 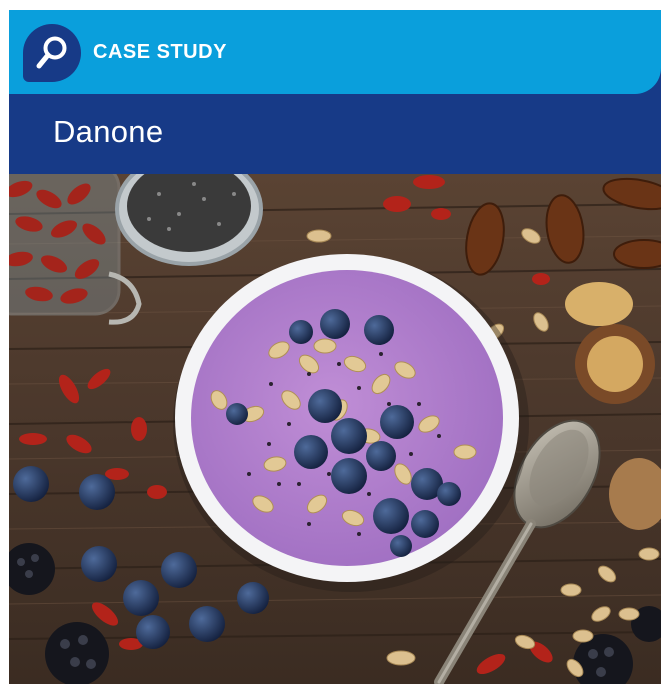 What do you see at coordinates (108, 131) in the screenshot?
I see `page-title: Danone` at bounding box center [108, 131].